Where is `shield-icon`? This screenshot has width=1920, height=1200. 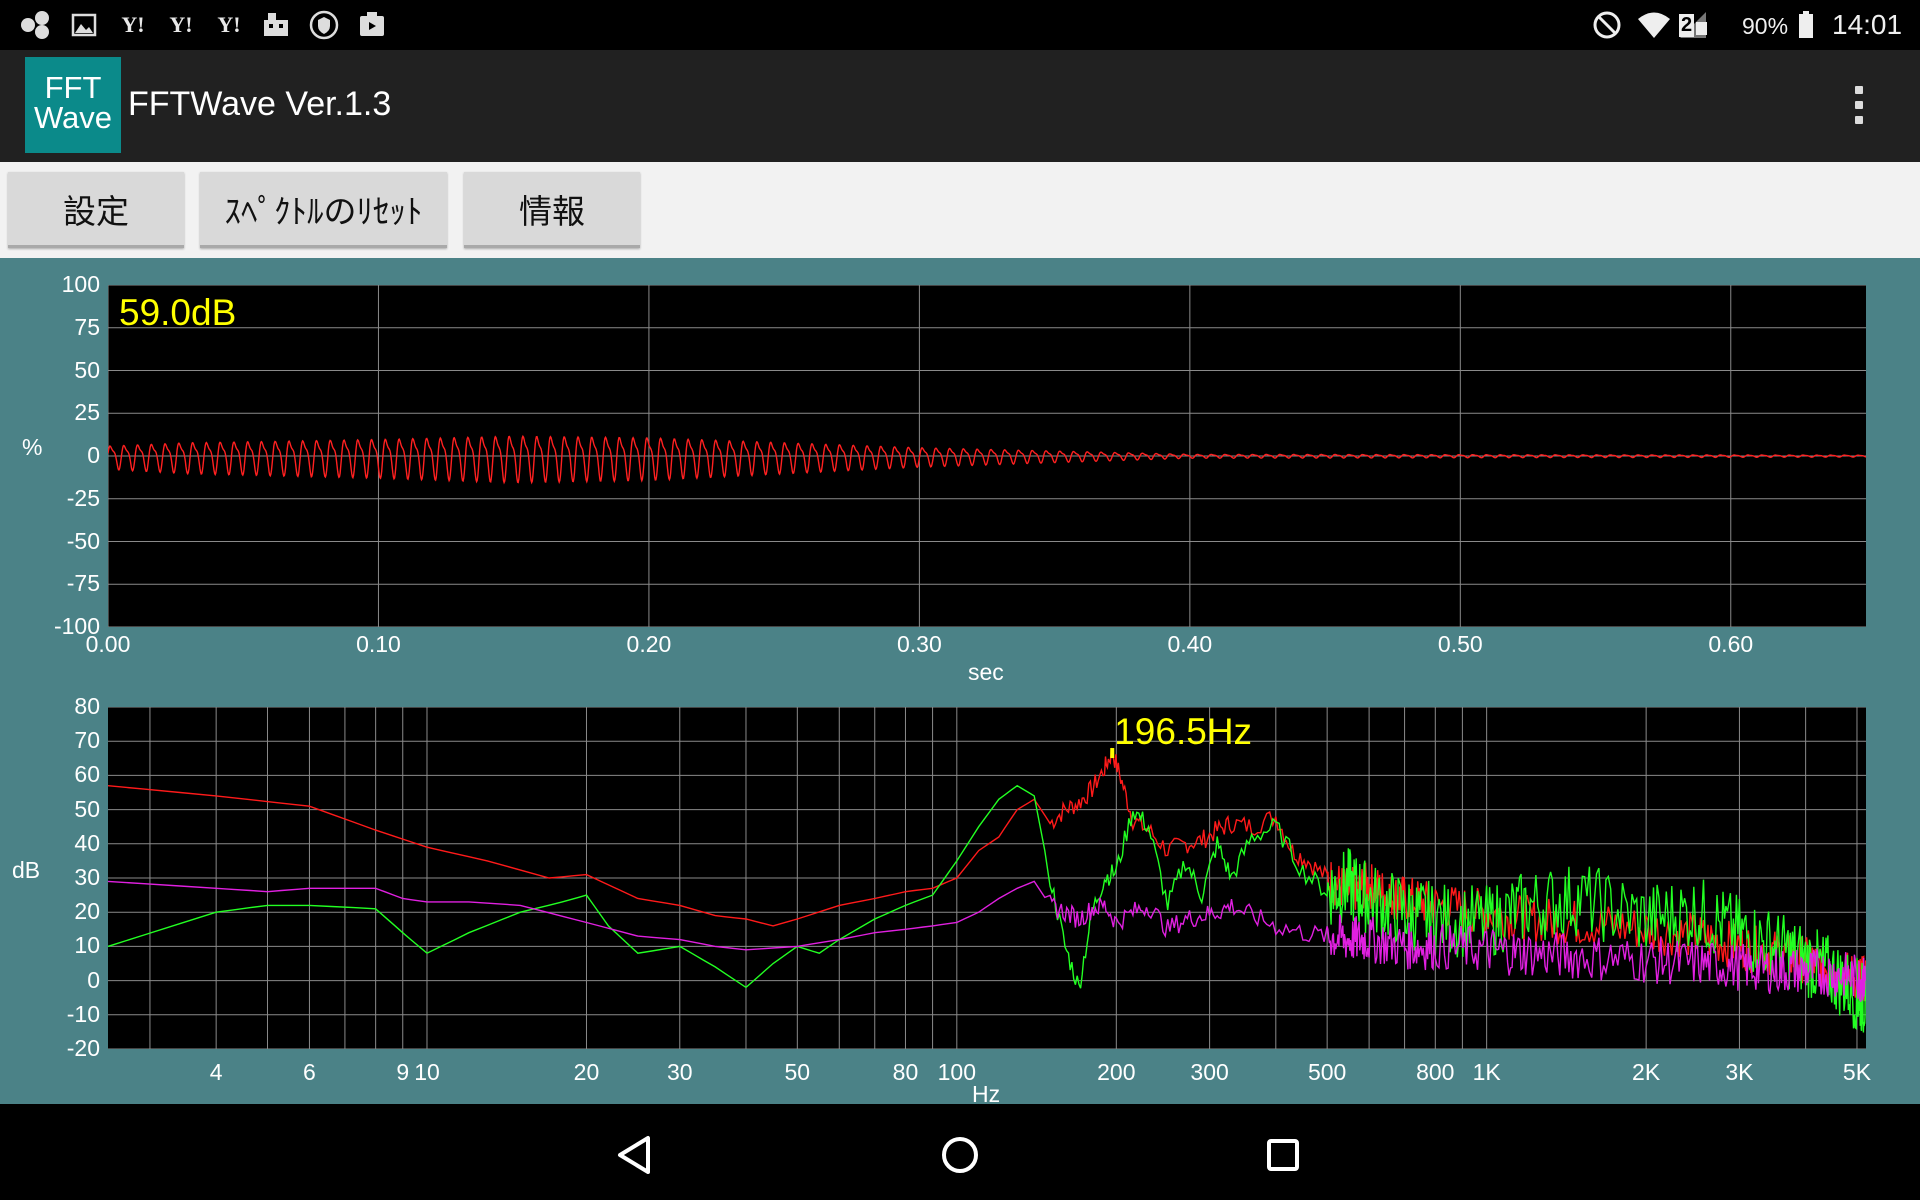 shield-icon is located at coordinates (324, 25).